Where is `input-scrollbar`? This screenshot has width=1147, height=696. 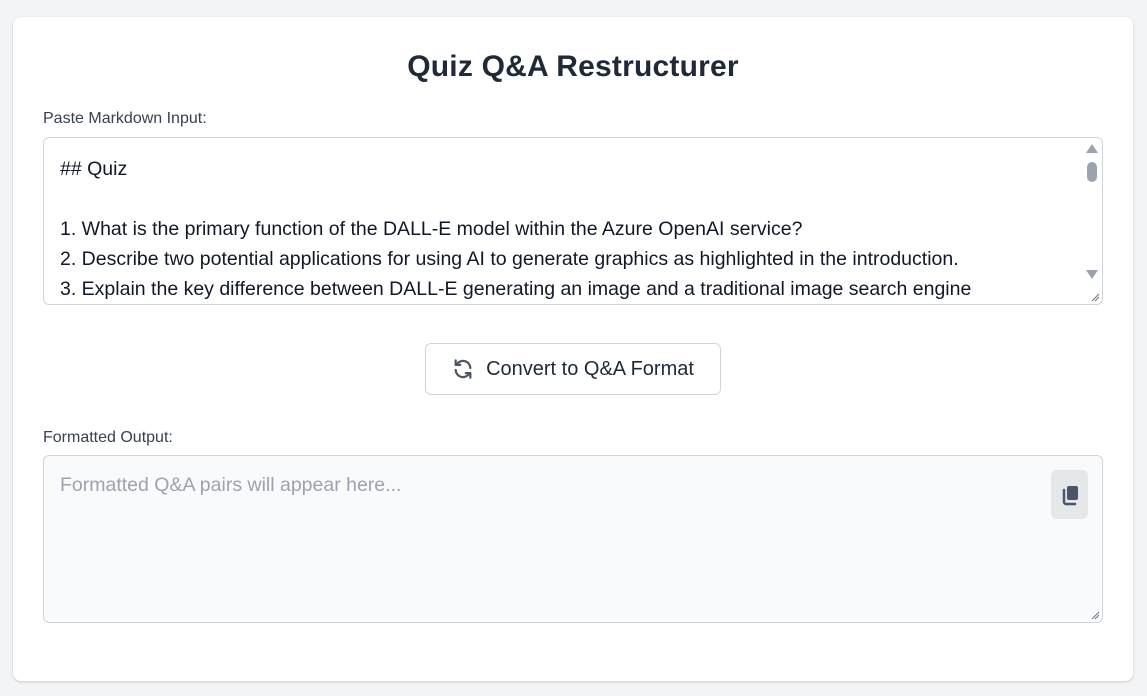 input-scrollbar is located at coordinates (1092, 221).